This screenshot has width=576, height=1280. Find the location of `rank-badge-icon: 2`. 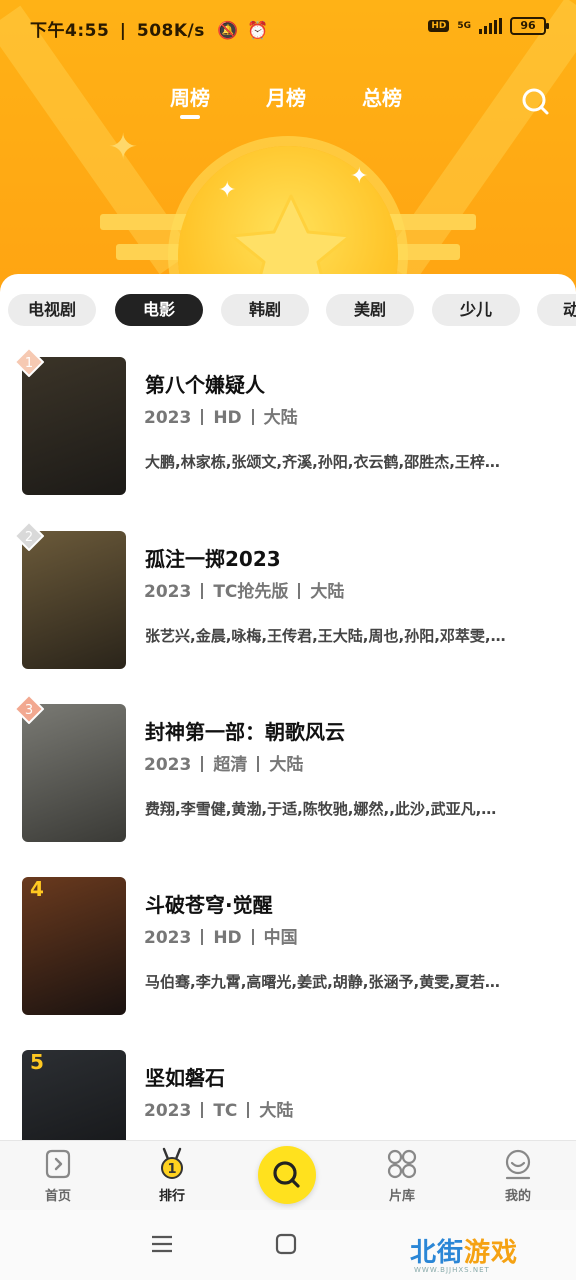

rank-badge-icon: 2 is located at coordinates (29, 536).